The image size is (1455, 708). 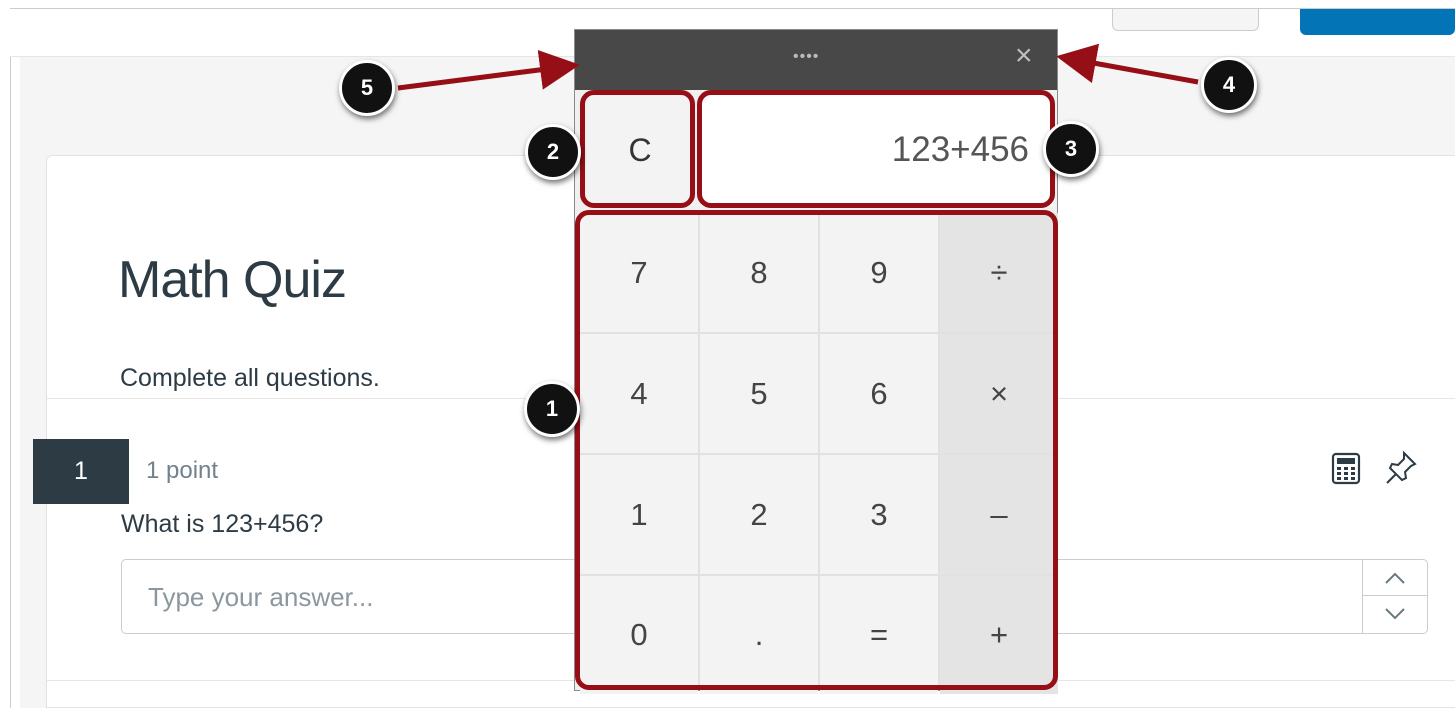 I want to click on key-2: 2, so click(x=759, y=514).